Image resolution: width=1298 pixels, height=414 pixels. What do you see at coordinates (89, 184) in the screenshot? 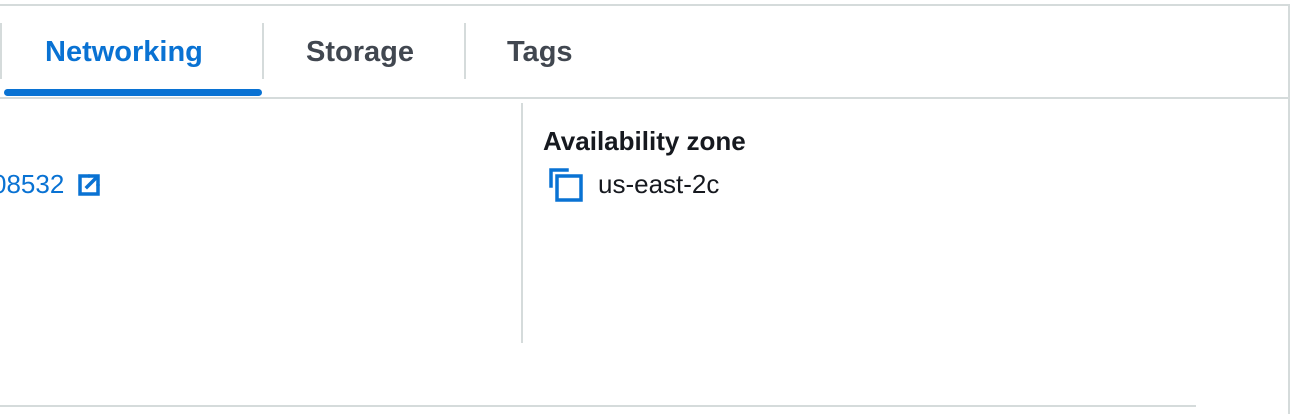
I see `external-link-icon` at bounding box center [89, 184].